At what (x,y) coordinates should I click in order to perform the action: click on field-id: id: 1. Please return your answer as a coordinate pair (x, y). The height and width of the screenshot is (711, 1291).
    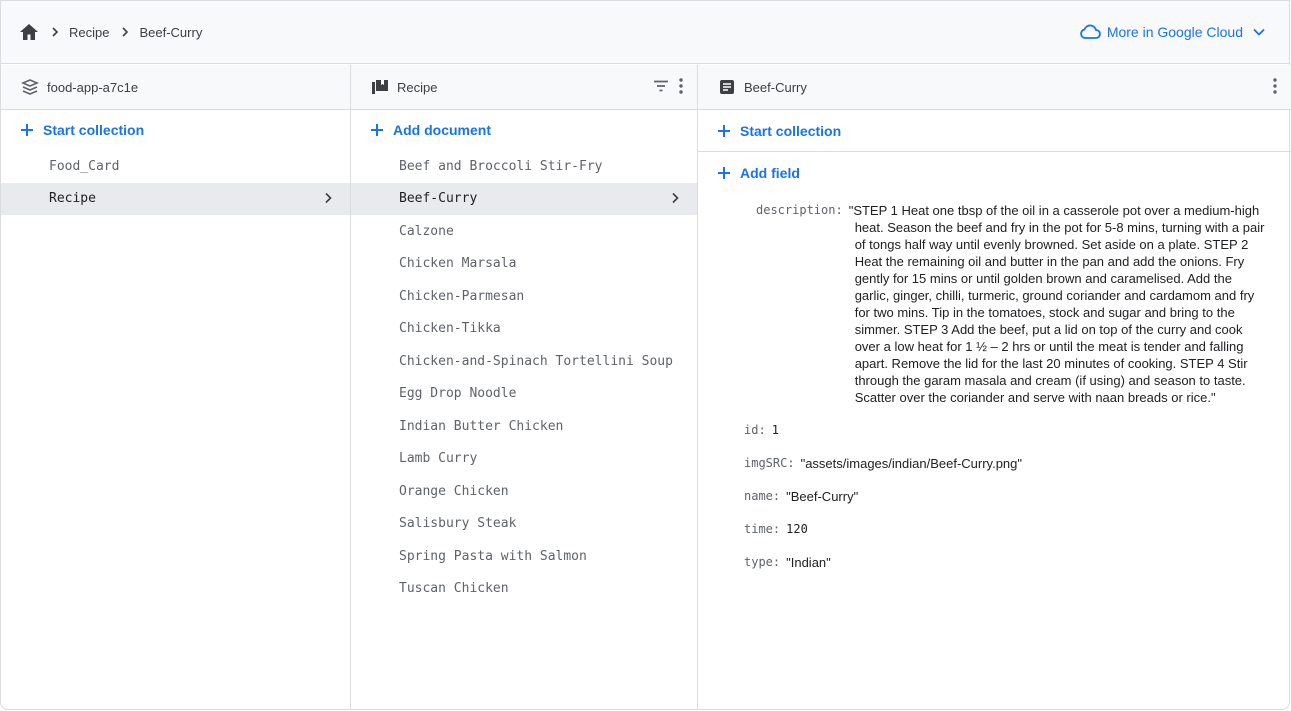
    Looking at the image, I should click on (1007, 430).